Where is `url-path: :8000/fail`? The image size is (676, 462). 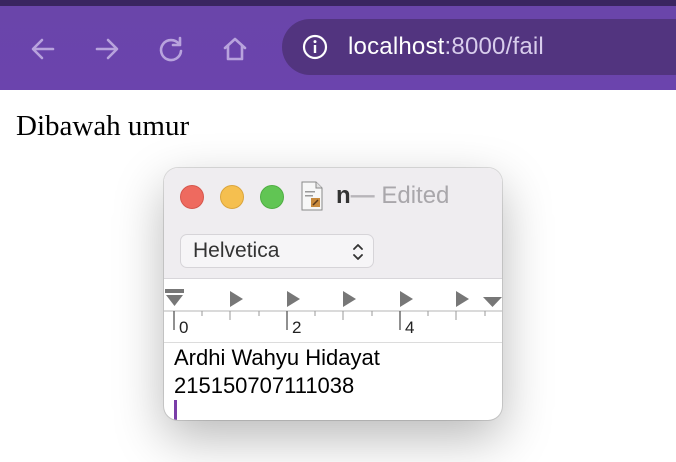
url-path: :8000/fail is located at coordinates (494, 46).